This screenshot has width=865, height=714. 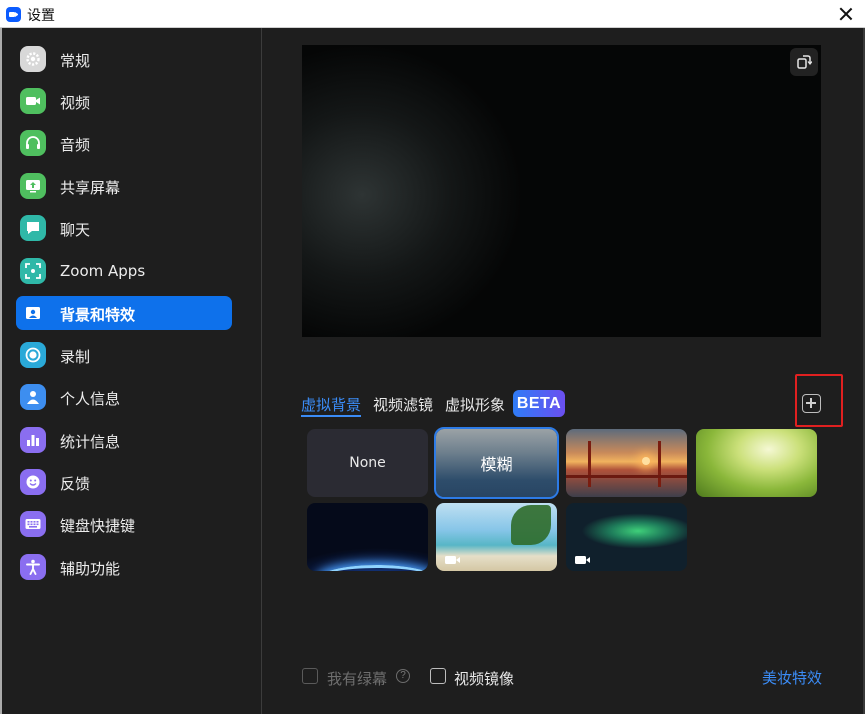 I want to click on mirror-video-checkbox, so click(x=438, y=676).